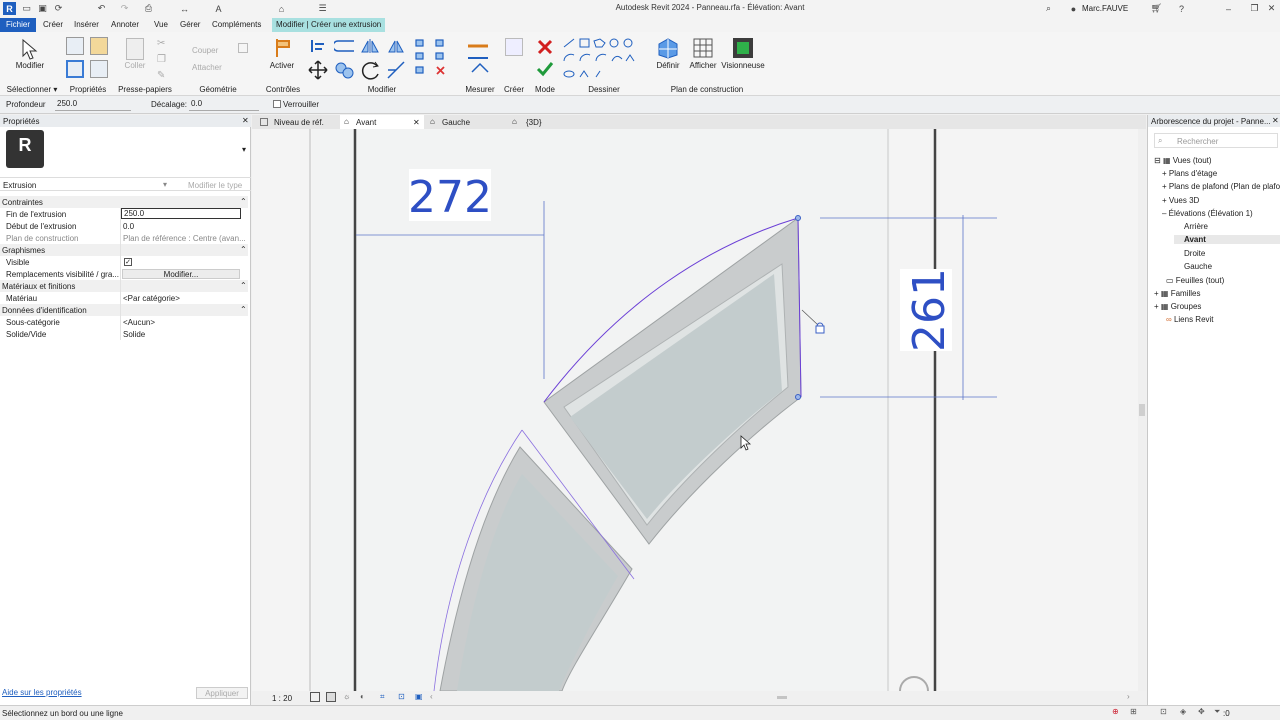 The image size is (1280, 720). I want to click on tab-ref-level: Niveau de réf., so click(297, 122).